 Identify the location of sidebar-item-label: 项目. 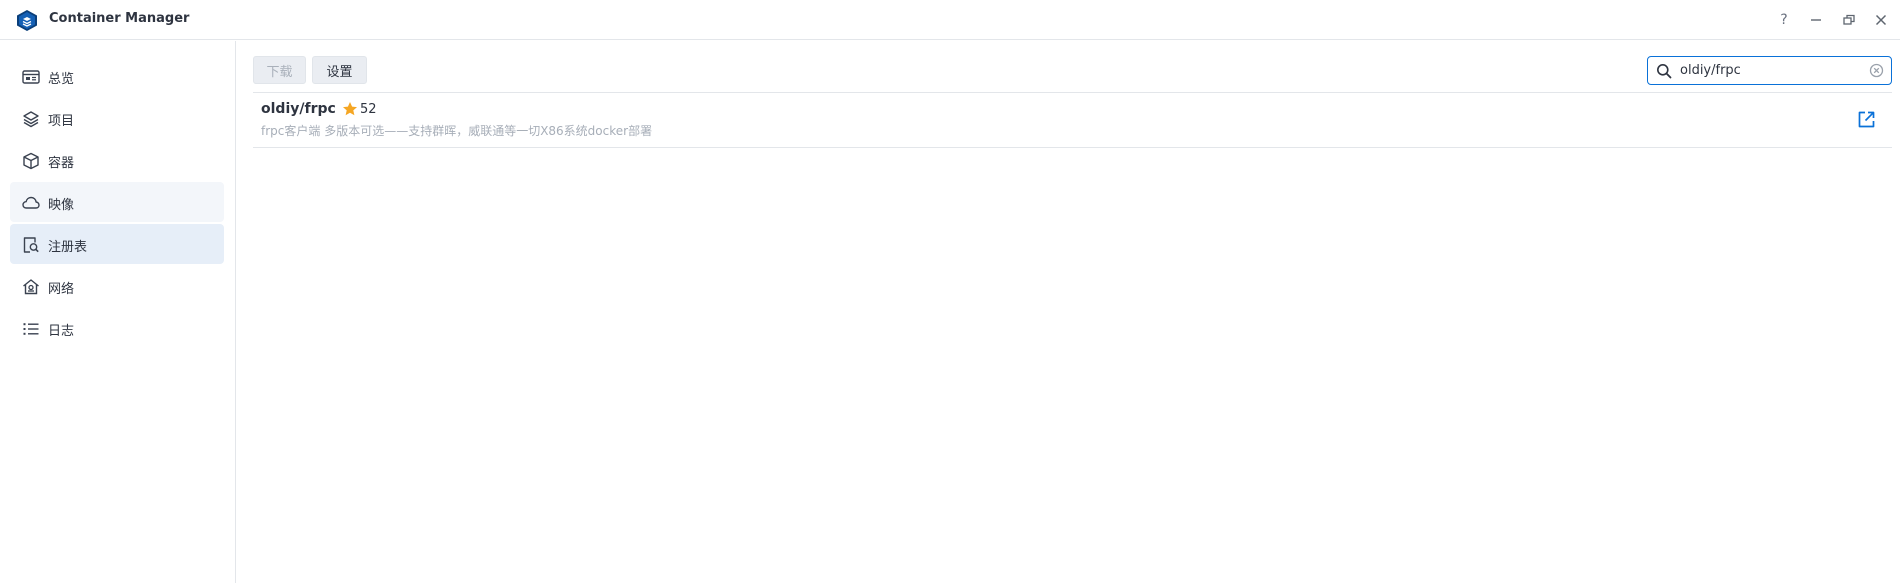
(61, 121).